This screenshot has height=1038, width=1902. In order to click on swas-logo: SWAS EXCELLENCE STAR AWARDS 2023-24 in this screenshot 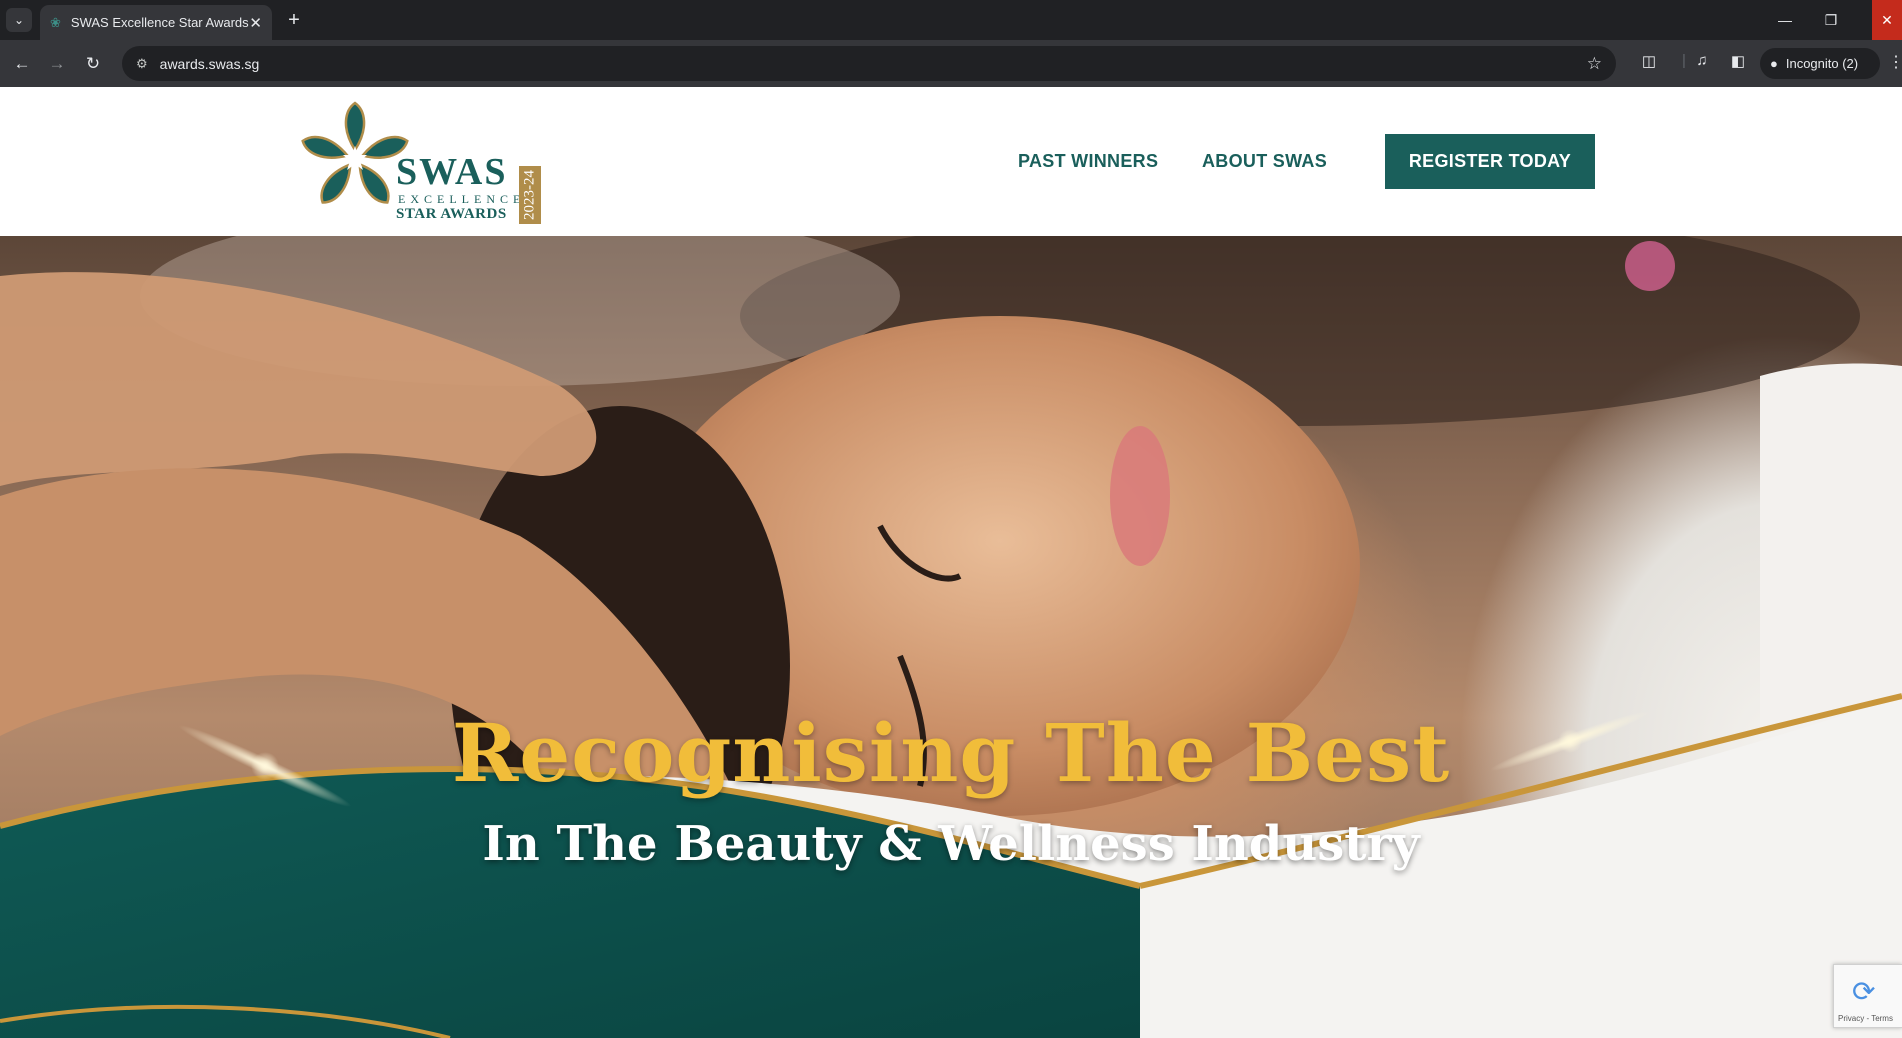, I will do `click(422, 163)`.